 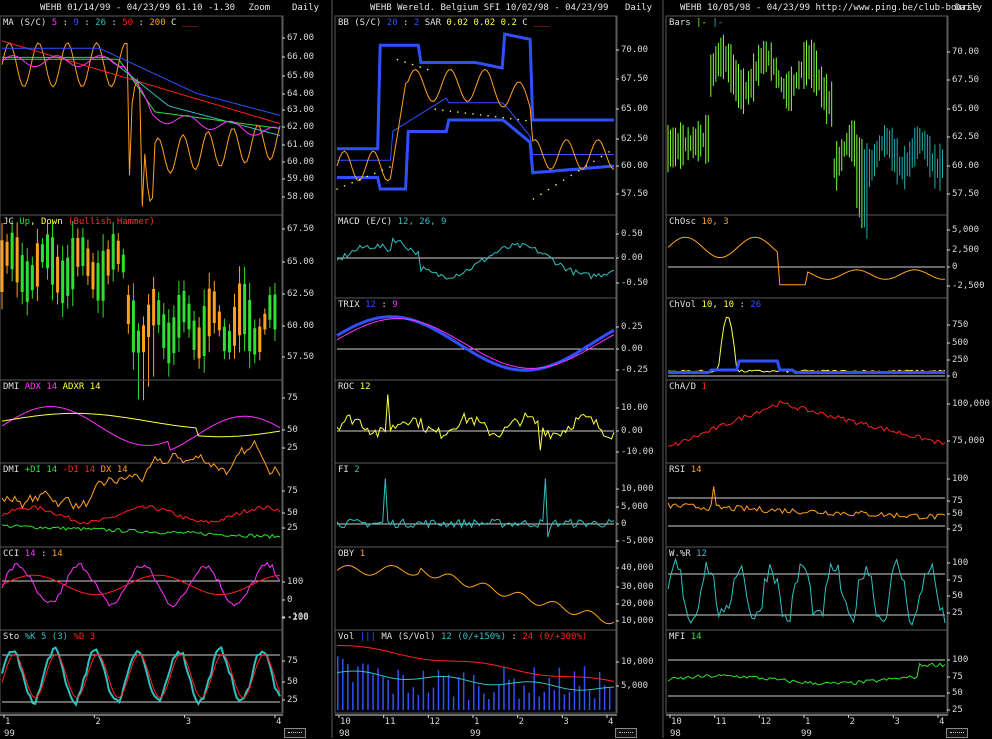 I want to click on panel-dmi2, so click(x=142, y=493).